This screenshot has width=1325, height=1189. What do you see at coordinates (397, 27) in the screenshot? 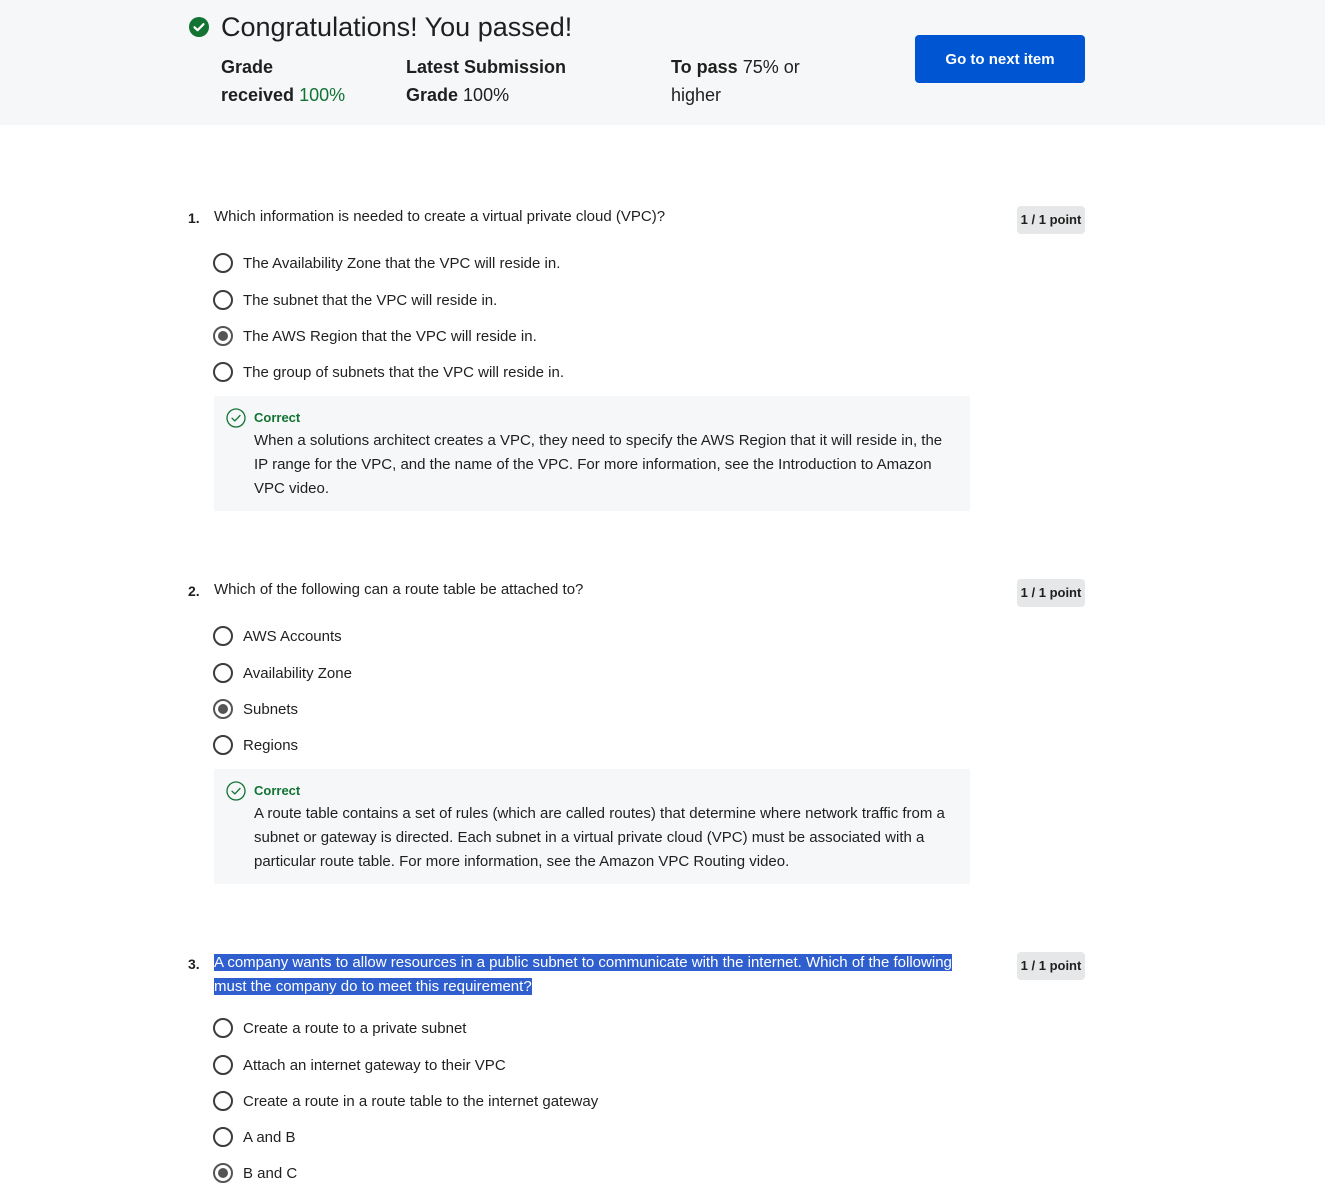
I see `pass-title: Congratulations! You passed!` at bounding box center [397, 27].